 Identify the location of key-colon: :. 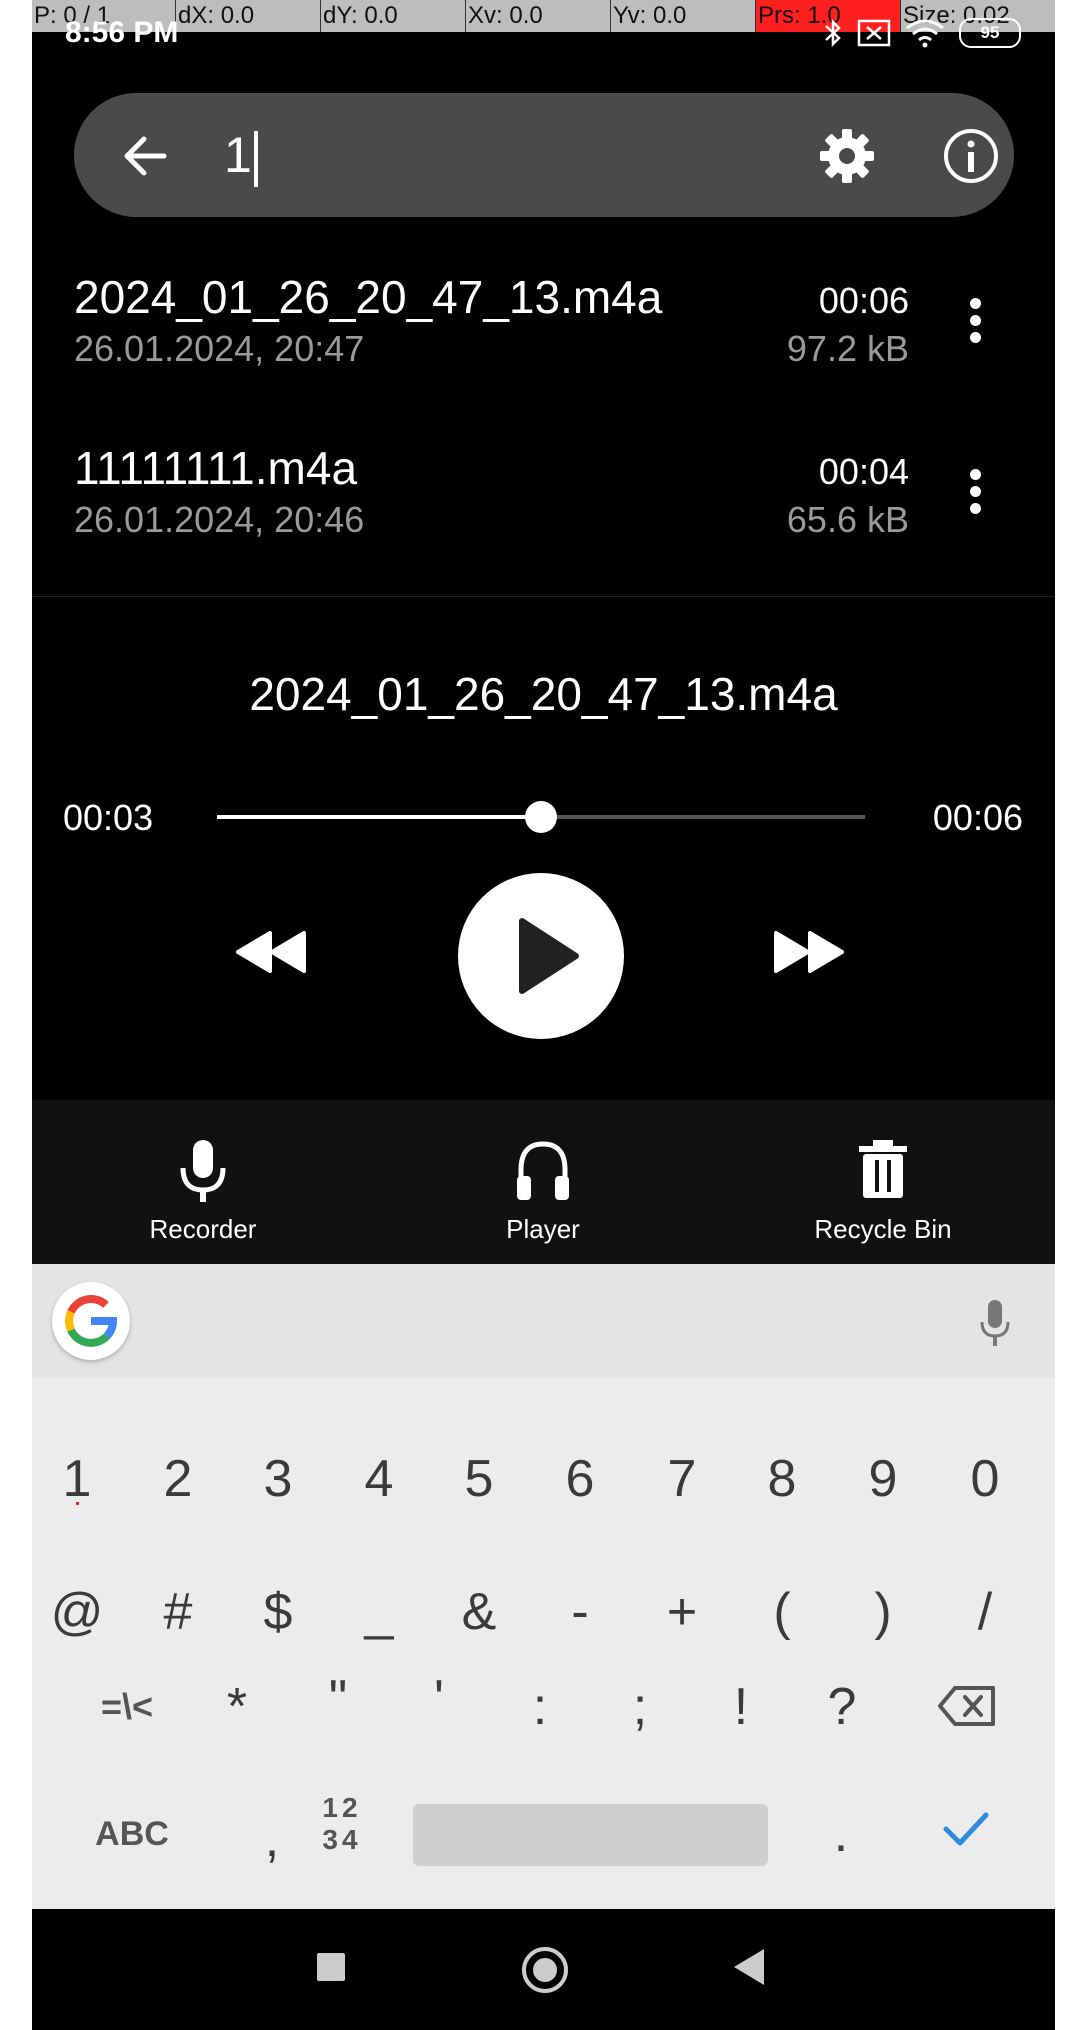
(540, 1707).